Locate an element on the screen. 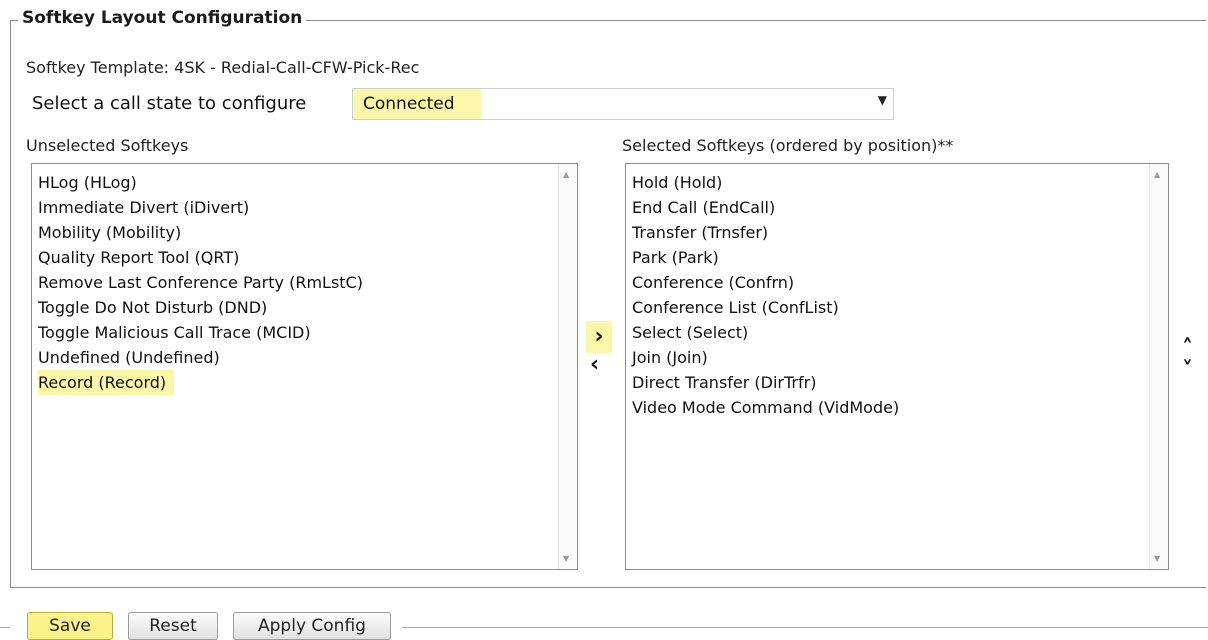 The image size is (1208, 640). move-up-button: ˄ is located at coordinates (1187, 349).